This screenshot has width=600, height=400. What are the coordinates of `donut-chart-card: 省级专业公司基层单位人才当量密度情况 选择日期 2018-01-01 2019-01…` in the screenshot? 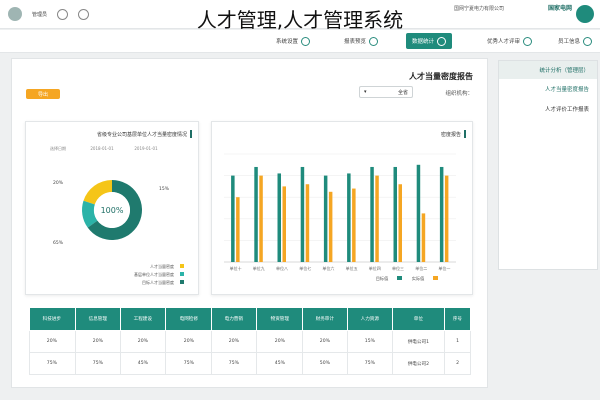 It's located at (112, 208).